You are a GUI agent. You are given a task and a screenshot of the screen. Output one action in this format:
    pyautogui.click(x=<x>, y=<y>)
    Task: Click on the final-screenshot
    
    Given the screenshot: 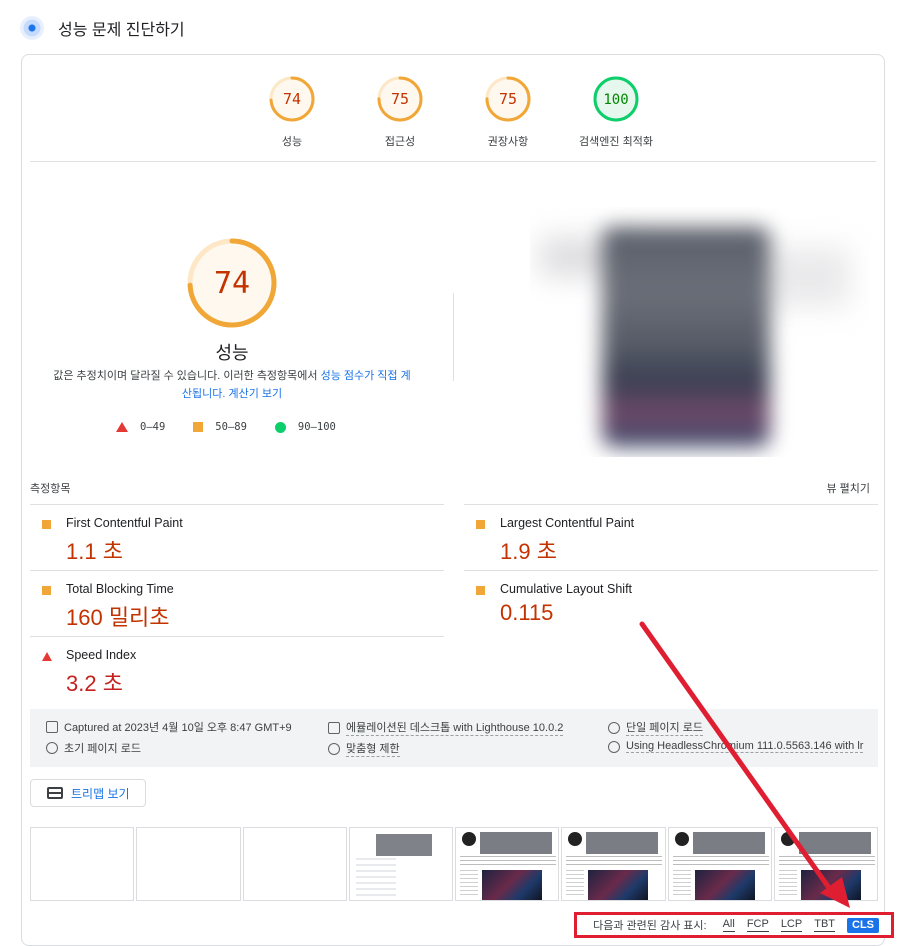 What is the action you would take?
    pyautogui.click(x=700, y=332)
    